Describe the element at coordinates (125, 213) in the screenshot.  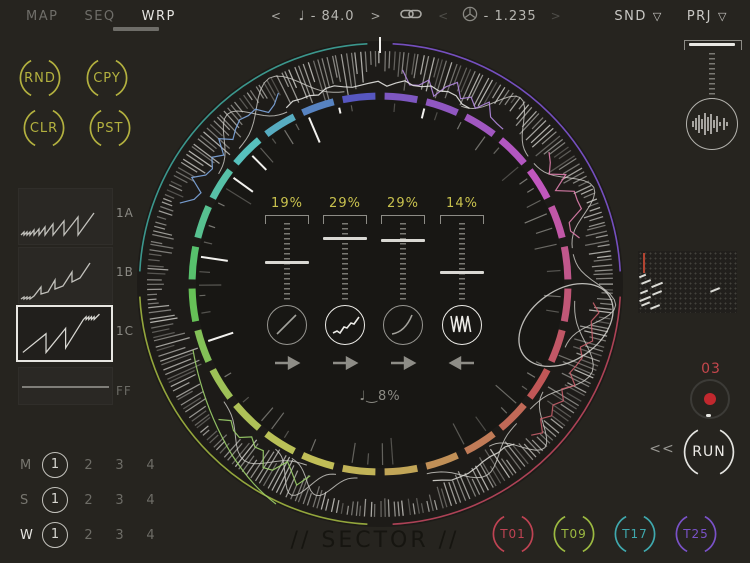
I see `wave-slot-1a-label: 1A` at that location.